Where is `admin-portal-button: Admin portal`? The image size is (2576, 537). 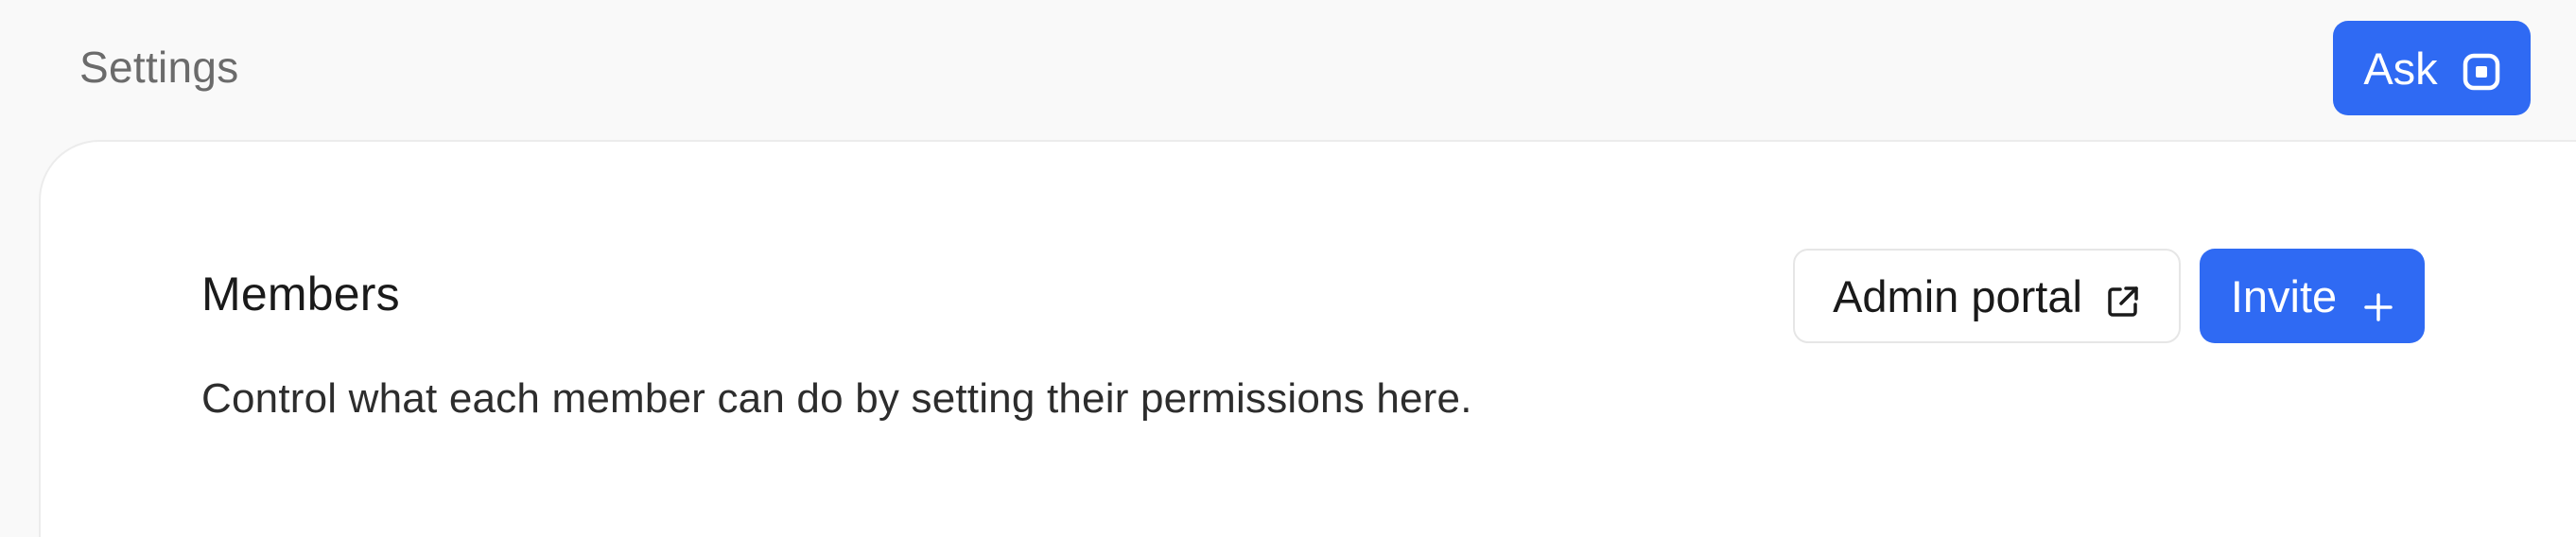 admin-portal-button: Admin portal is located at coordinates (1987, 296).